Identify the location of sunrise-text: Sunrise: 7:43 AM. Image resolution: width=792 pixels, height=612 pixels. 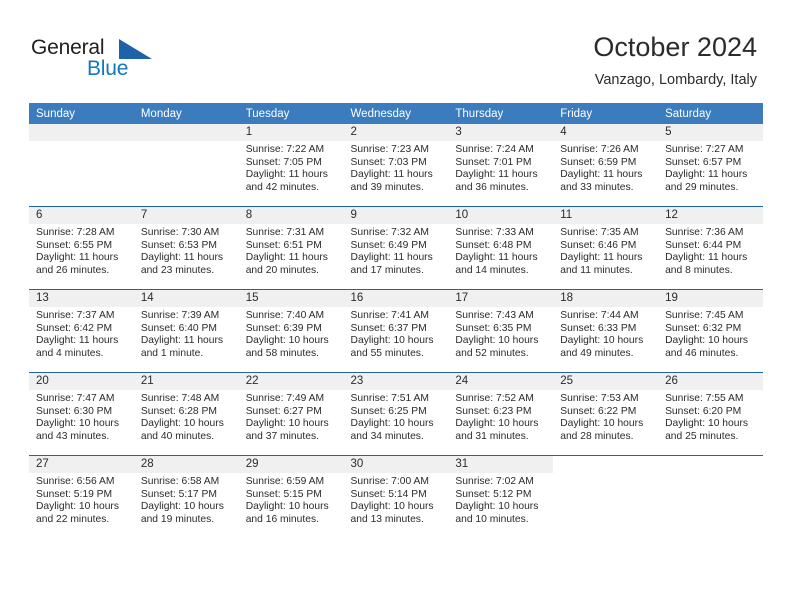
(494, 315).